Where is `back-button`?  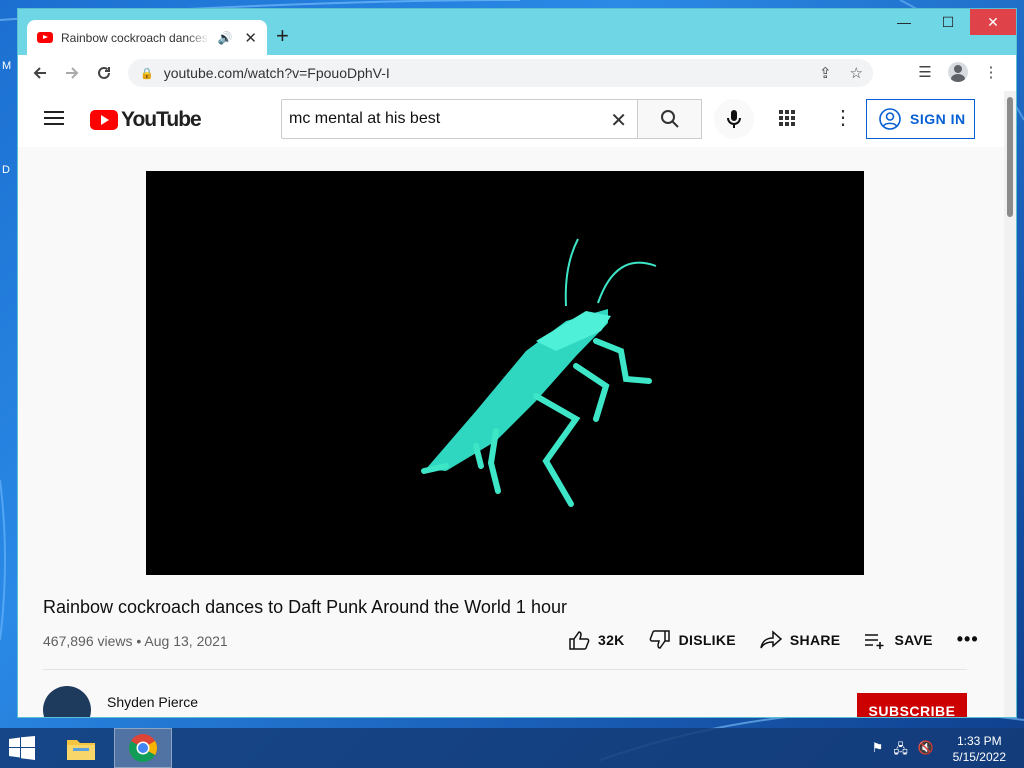 back-button is located at coordinates (40, 73).